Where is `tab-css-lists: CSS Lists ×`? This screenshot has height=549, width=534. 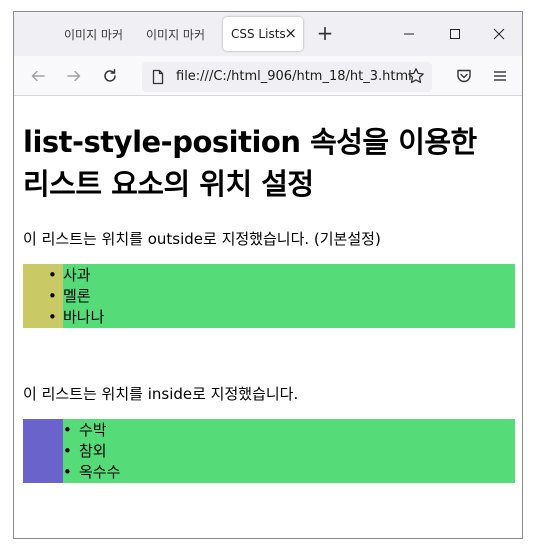
tab-css-lists: CSS Lists × is located at coordinates (263, 34).